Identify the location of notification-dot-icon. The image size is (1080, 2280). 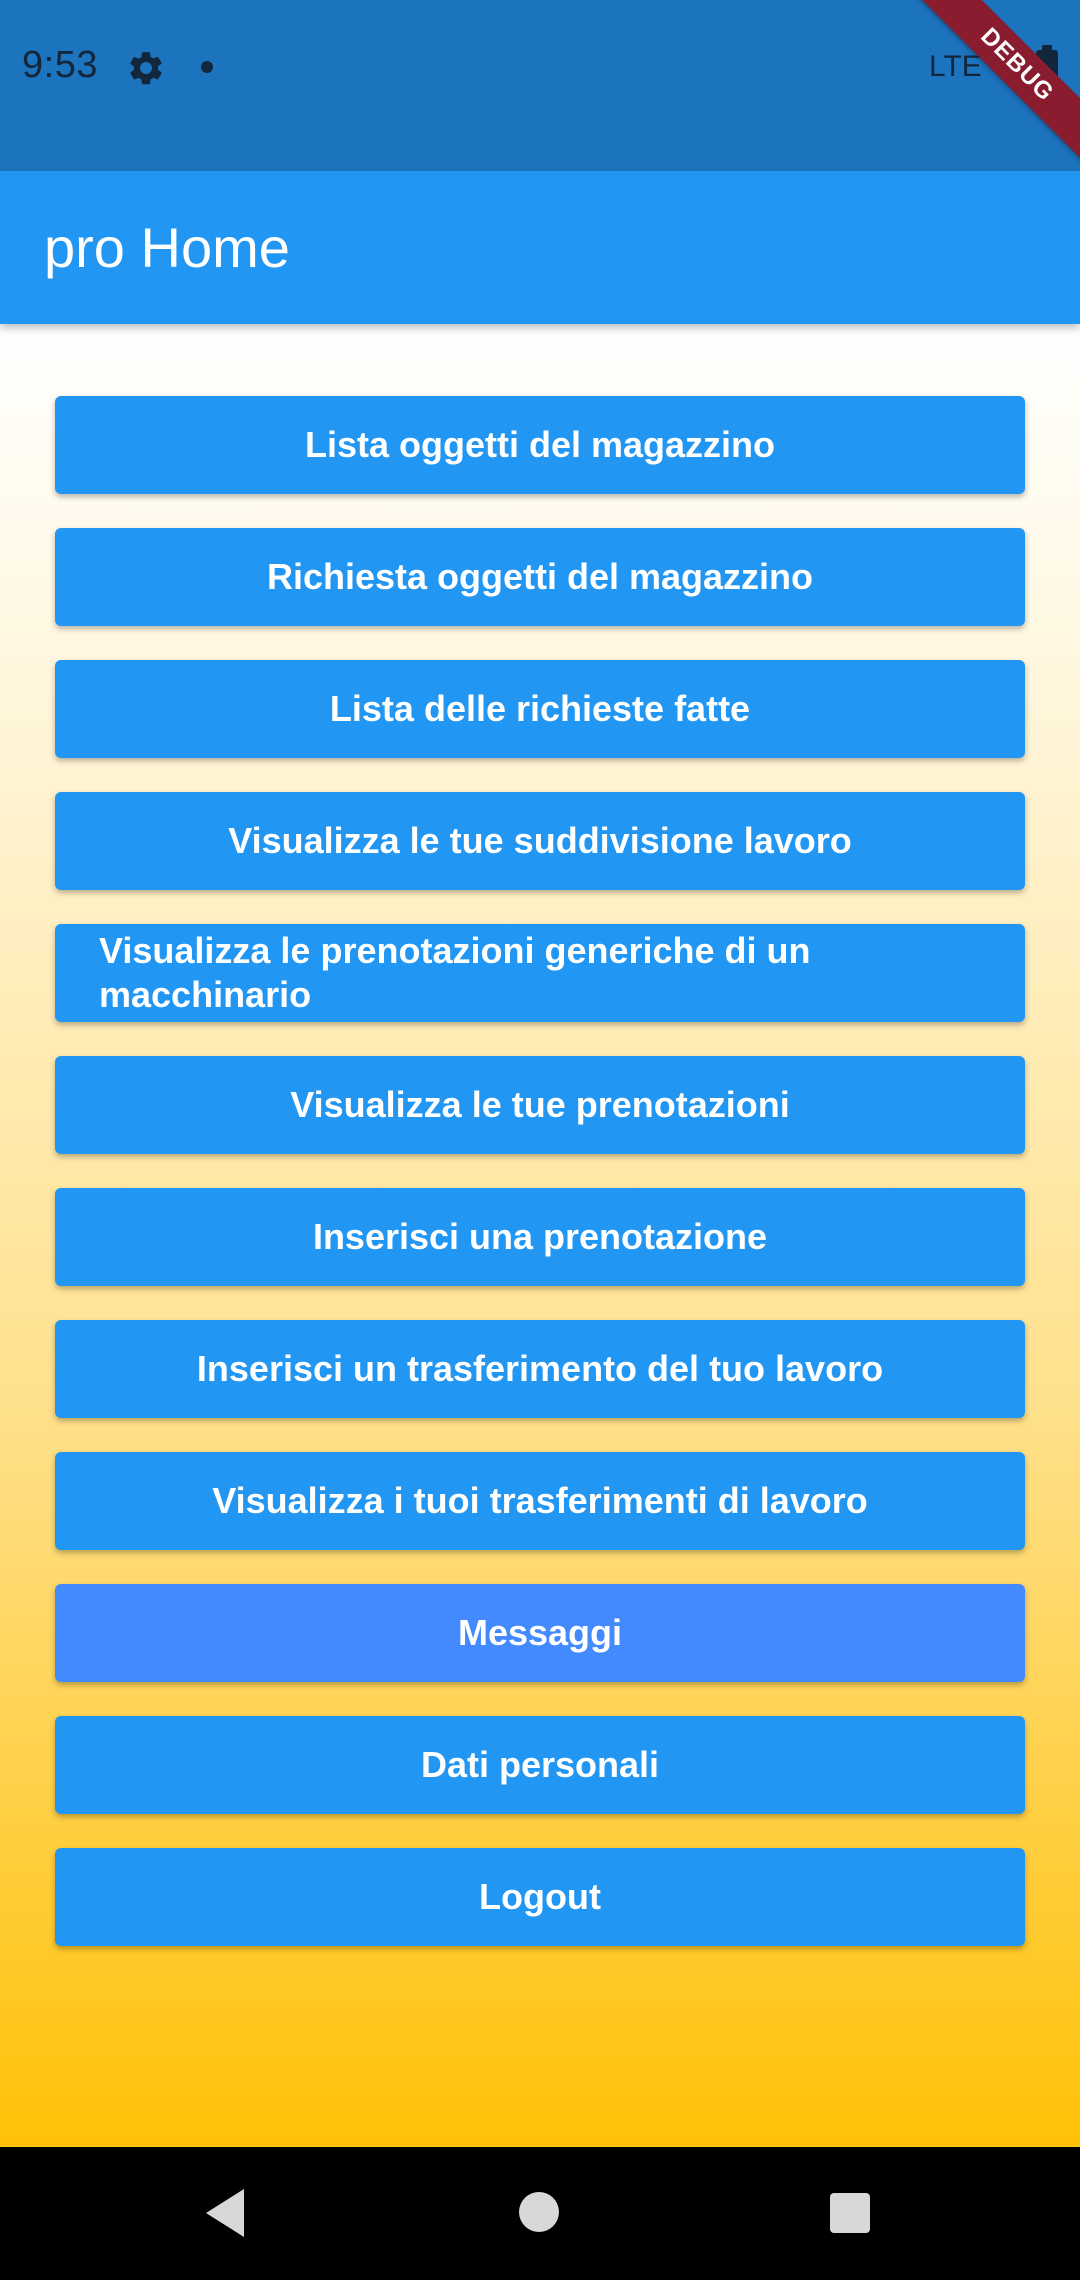
(207, 67).